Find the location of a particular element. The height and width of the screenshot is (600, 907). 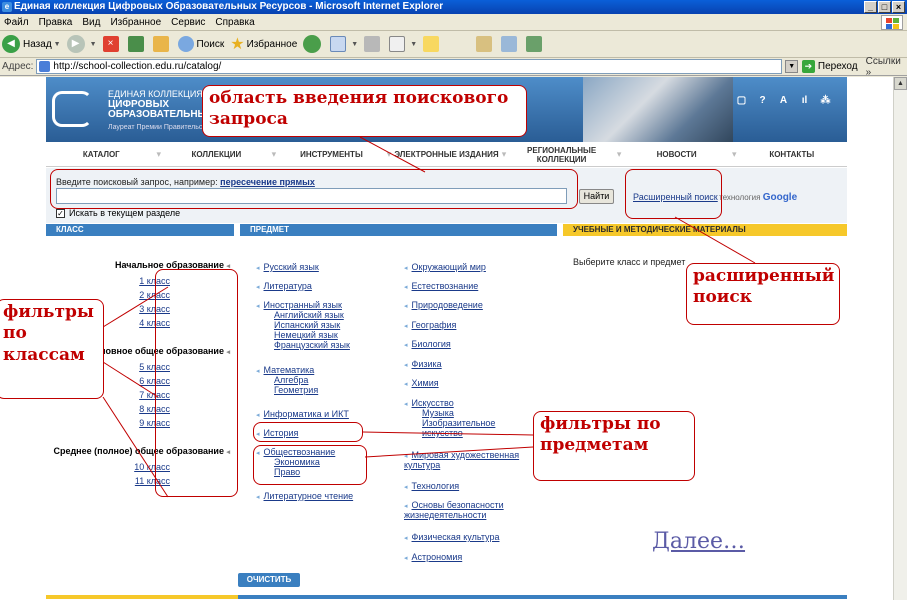

subject-link: Окружающий мир is located at coordinates (449, 267).